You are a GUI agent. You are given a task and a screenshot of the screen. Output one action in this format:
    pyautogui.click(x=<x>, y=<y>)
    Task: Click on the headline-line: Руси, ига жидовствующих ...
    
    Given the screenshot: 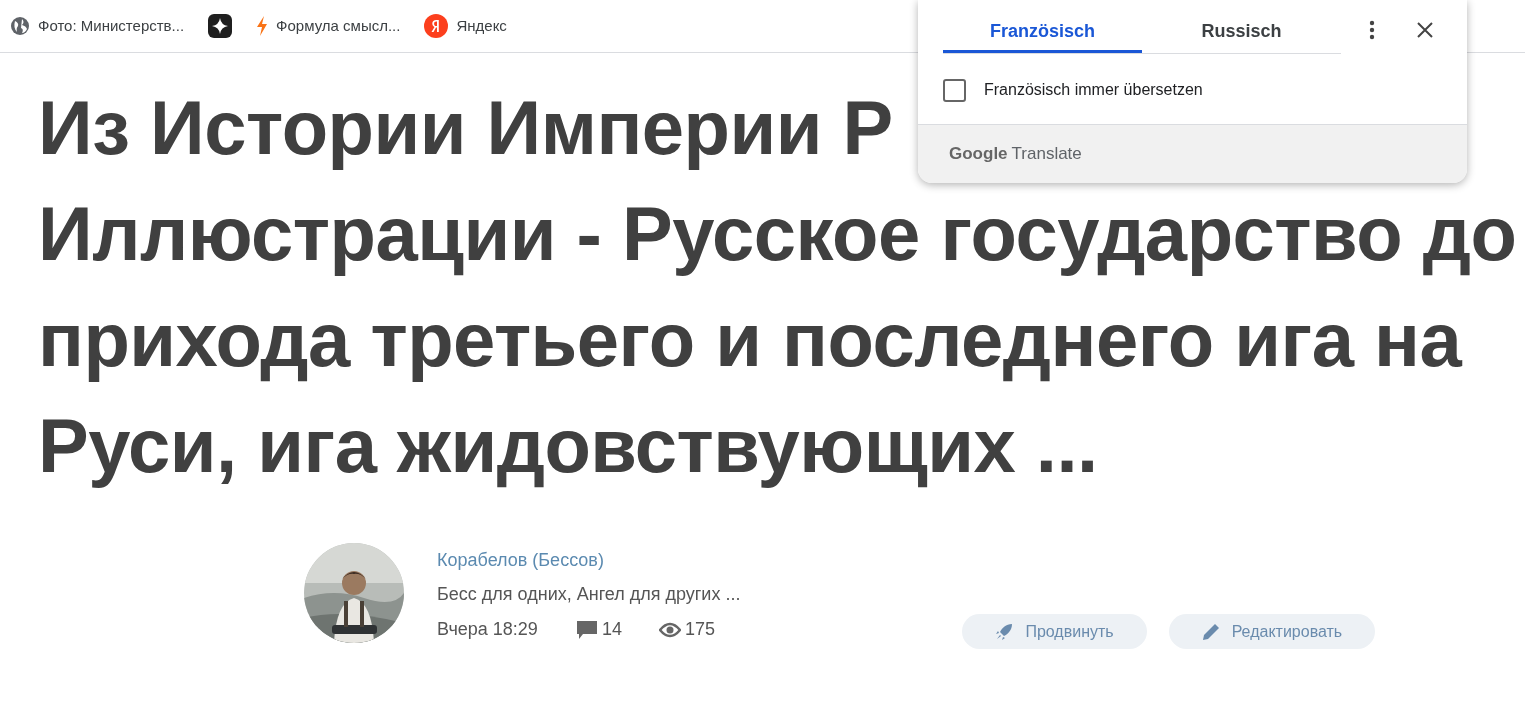 What is the action you would take?
    pyautogui.click(x=568, y=446)
    